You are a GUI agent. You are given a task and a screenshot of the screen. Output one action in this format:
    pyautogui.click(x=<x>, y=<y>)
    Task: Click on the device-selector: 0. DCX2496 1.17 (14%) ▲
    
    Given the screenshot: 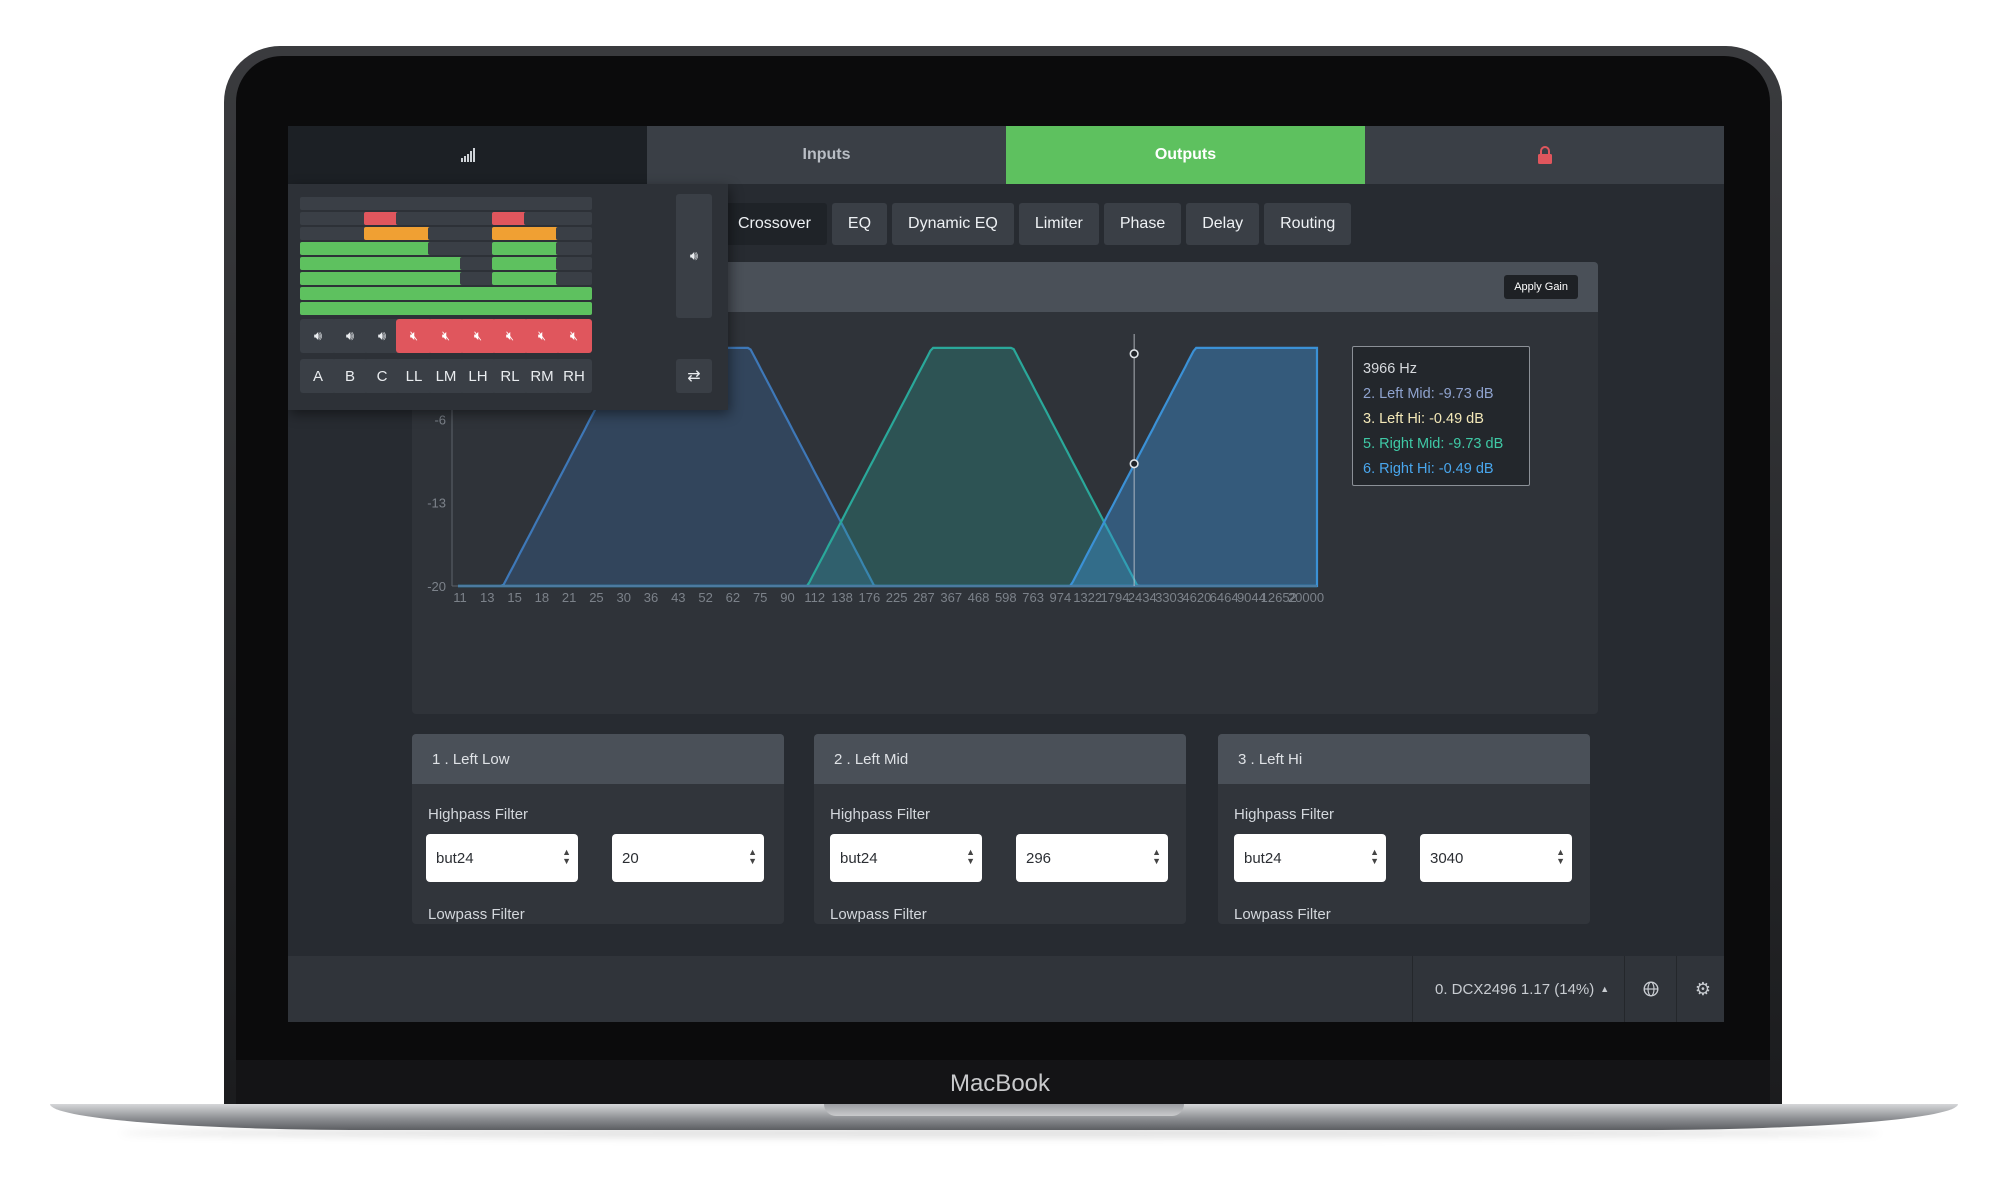 What is the action you would take?
    pyautogui.click(x=1521, y=989)
    